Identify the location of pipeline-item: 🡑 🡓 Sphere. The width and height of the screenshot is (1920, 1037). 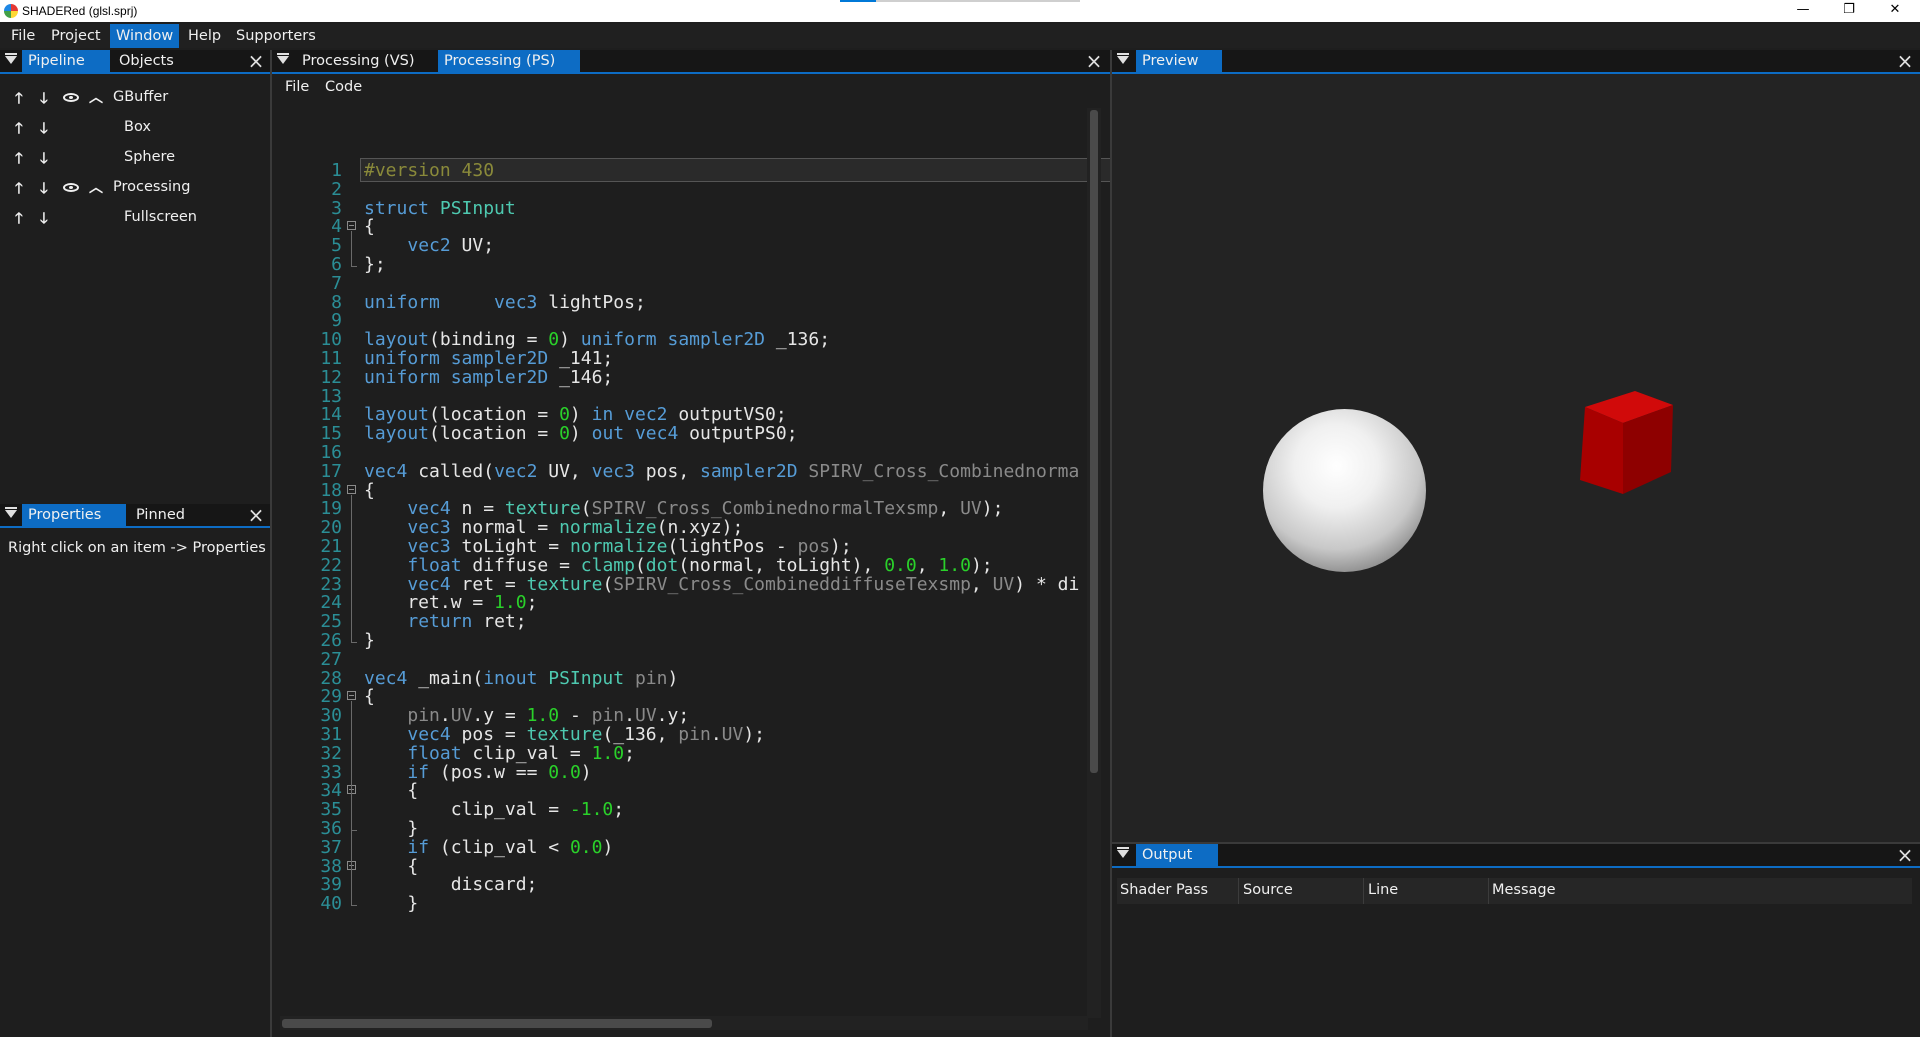
(135, 158).